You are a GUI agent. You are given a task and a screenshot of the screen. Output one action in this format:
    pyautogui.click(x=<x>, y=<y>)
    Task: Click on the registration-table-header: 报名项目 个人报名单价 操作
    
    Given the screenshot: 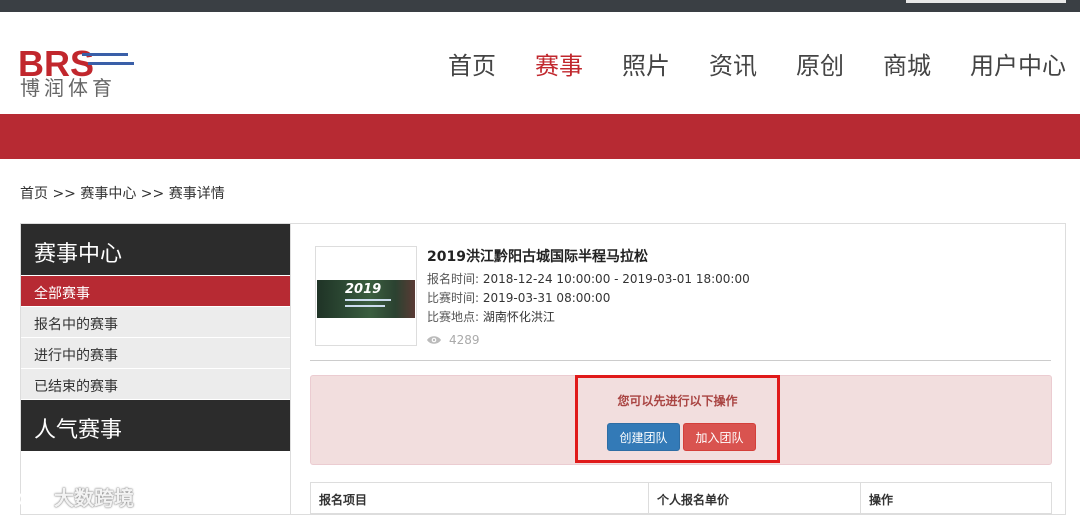 What is the action you would take?
    pyautogui.click(x=681, y=498)
    